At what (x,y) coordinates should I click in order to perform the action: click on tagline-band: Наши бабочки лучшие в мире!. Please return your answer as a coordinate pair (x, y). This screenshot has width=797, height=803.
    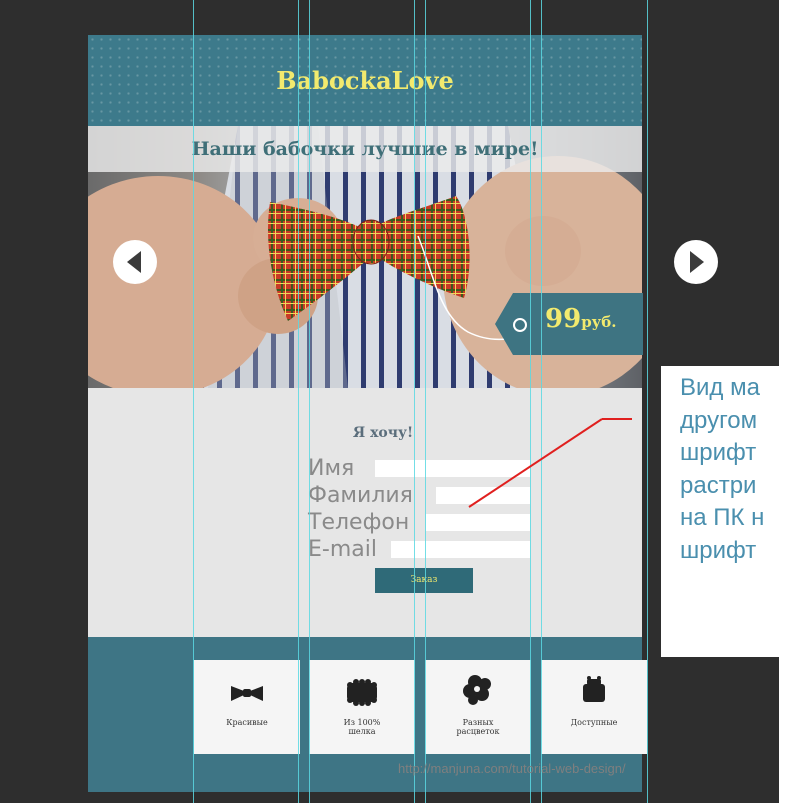
    Looking at the image, I should click on (365, 149).